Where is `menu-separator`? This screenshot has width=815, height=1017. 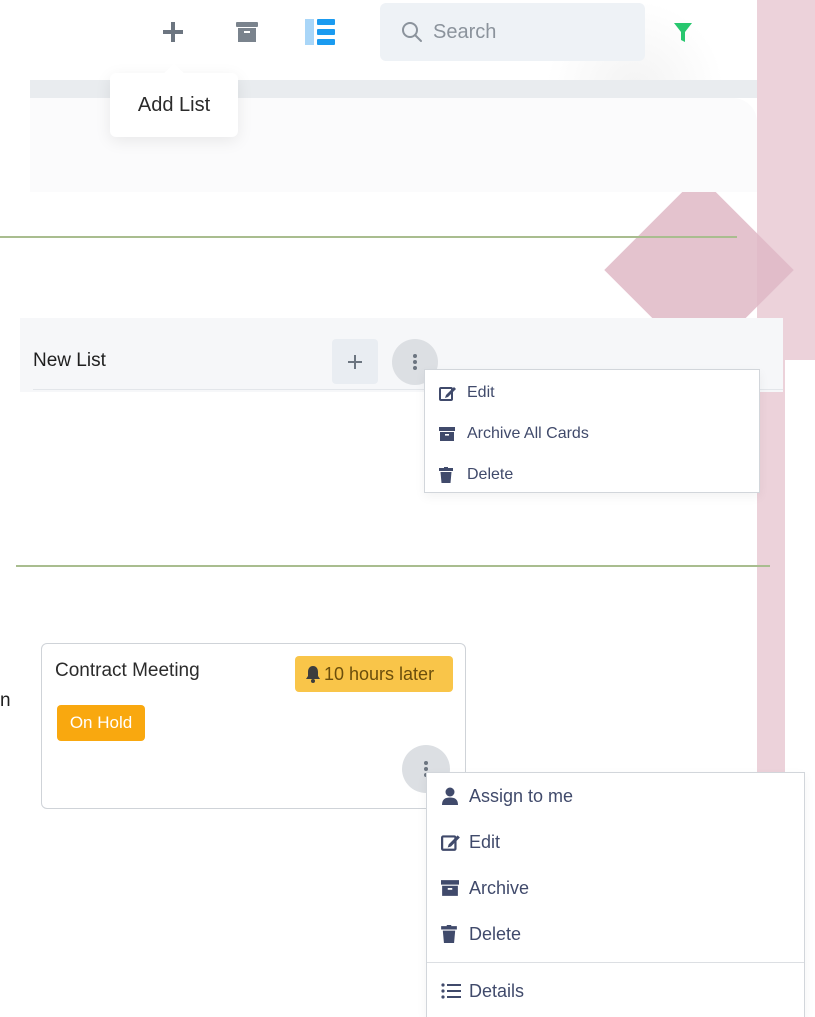 menu-separator is located at coordinates (615, 962).